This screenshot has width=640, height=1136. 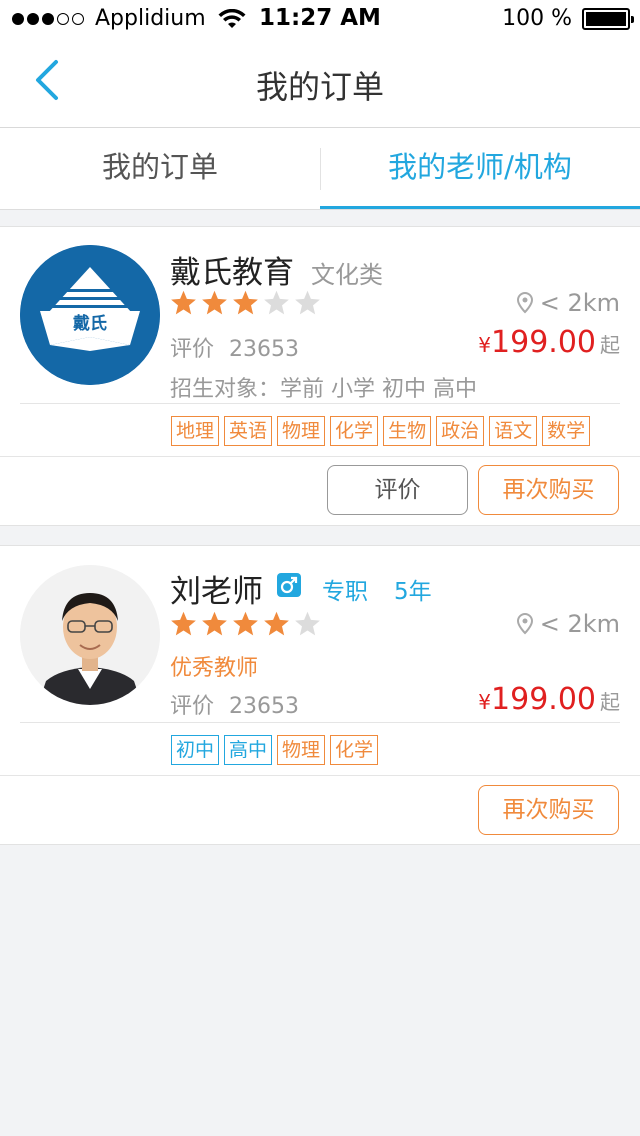 I want to click on subject-tag: 初中, so click(x=195, y=750).